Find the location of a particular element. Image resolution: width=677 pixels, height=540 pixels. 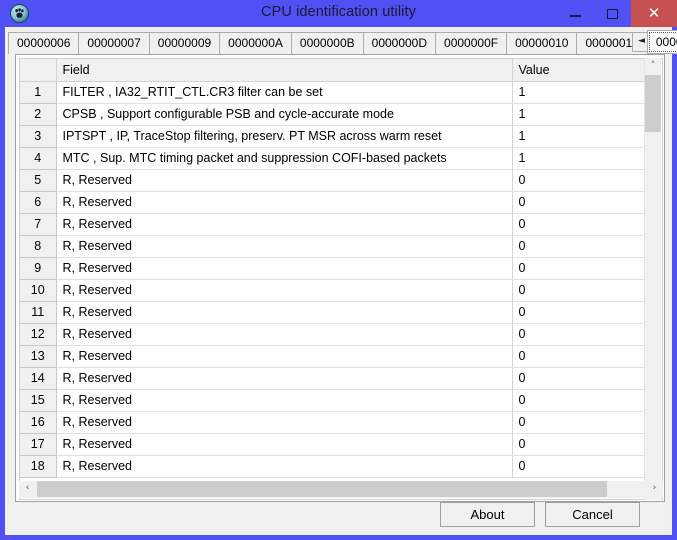

close-button: ✕ is located at coordinates (654, 13).